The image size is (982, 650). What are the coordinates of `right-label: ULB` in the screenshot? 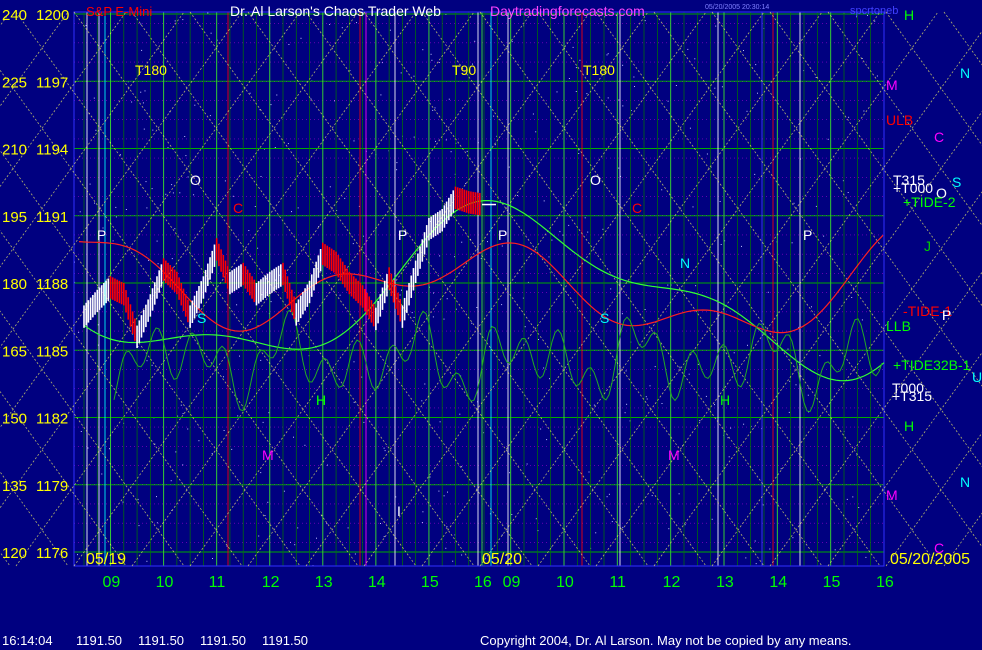 It's located at (899, 120).